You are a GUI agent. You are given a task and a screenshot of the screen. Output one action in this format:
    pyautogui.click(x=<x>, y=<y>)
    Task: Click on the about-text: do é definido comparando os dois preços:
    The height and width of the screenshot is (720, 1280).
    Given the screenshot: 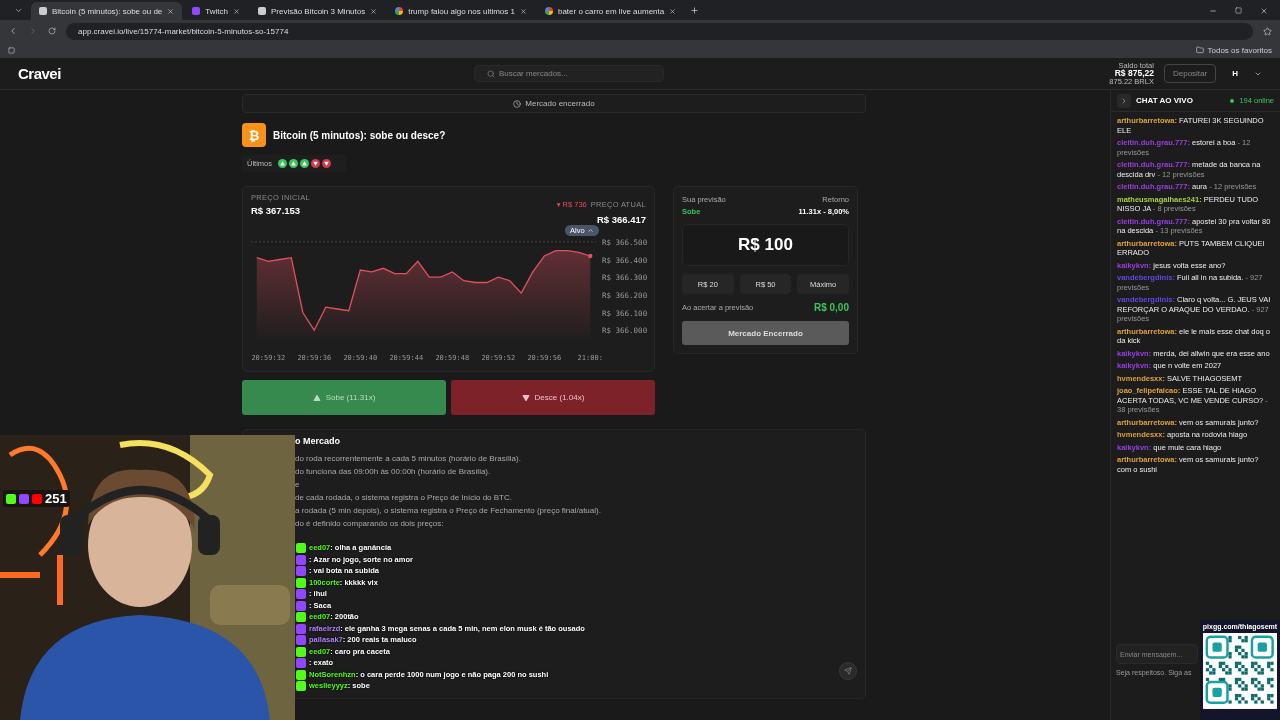 What is the action you would take?
    pyautogui.click(x=370, y=523)
    